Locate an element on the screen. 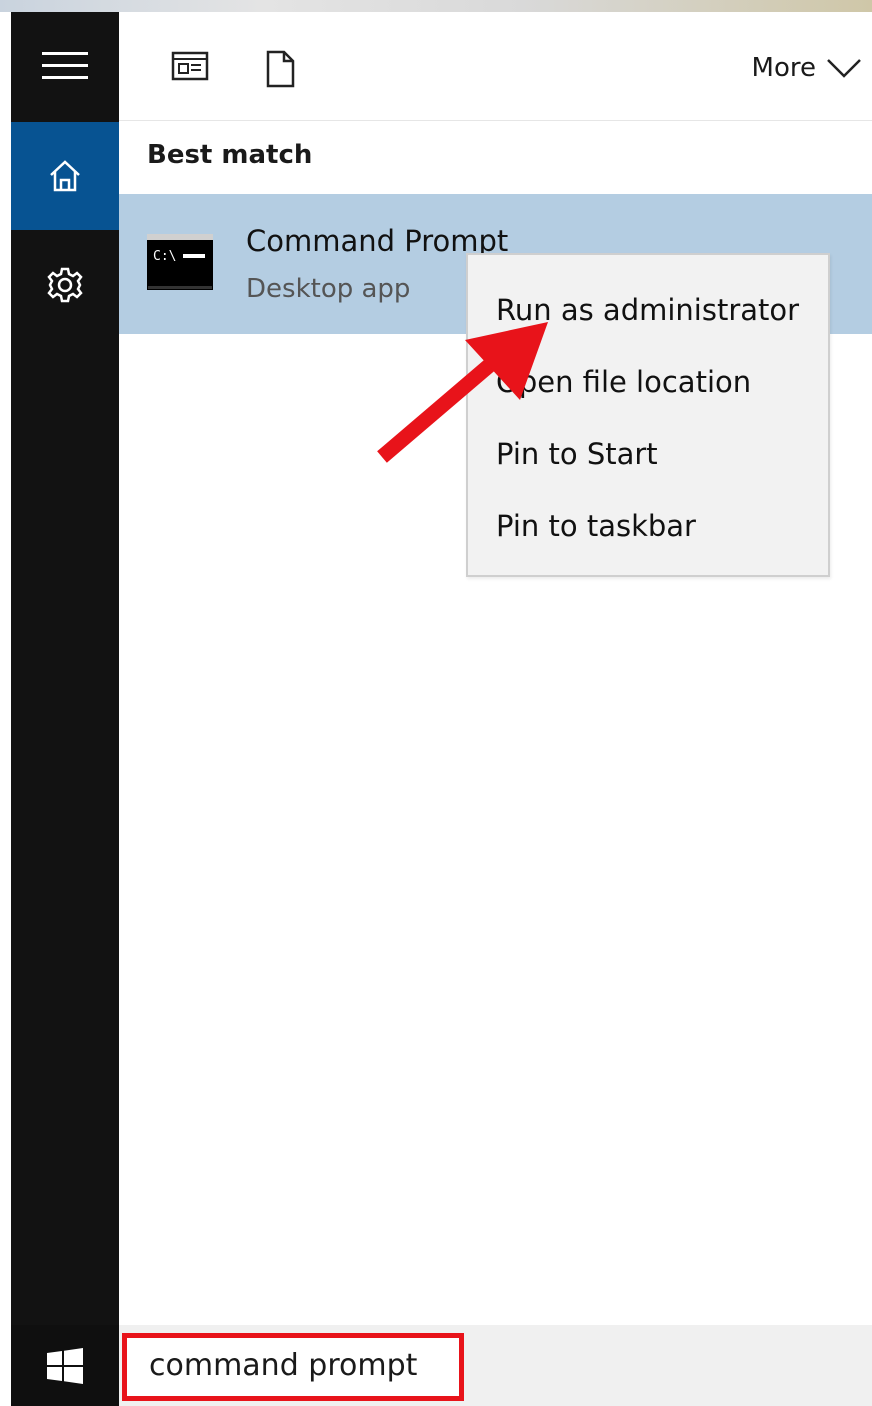 Image resolution: width=872 pixels, height=1406 pixels. start-button is located at coordinates (65, 1365).